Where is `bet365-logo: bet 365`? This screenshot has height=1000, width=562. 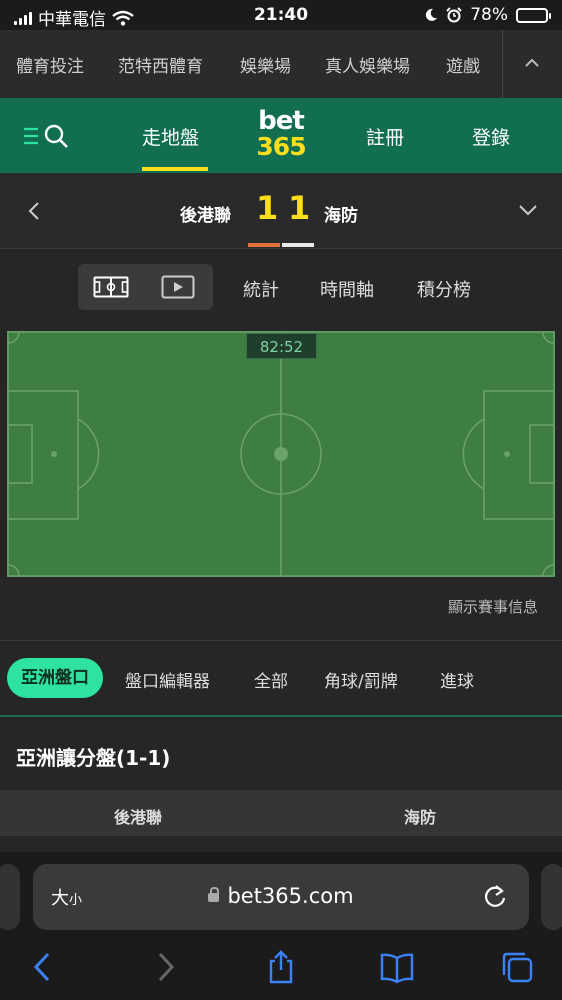 bet365-logo: bet 365 is located at coordinates (281, 133).